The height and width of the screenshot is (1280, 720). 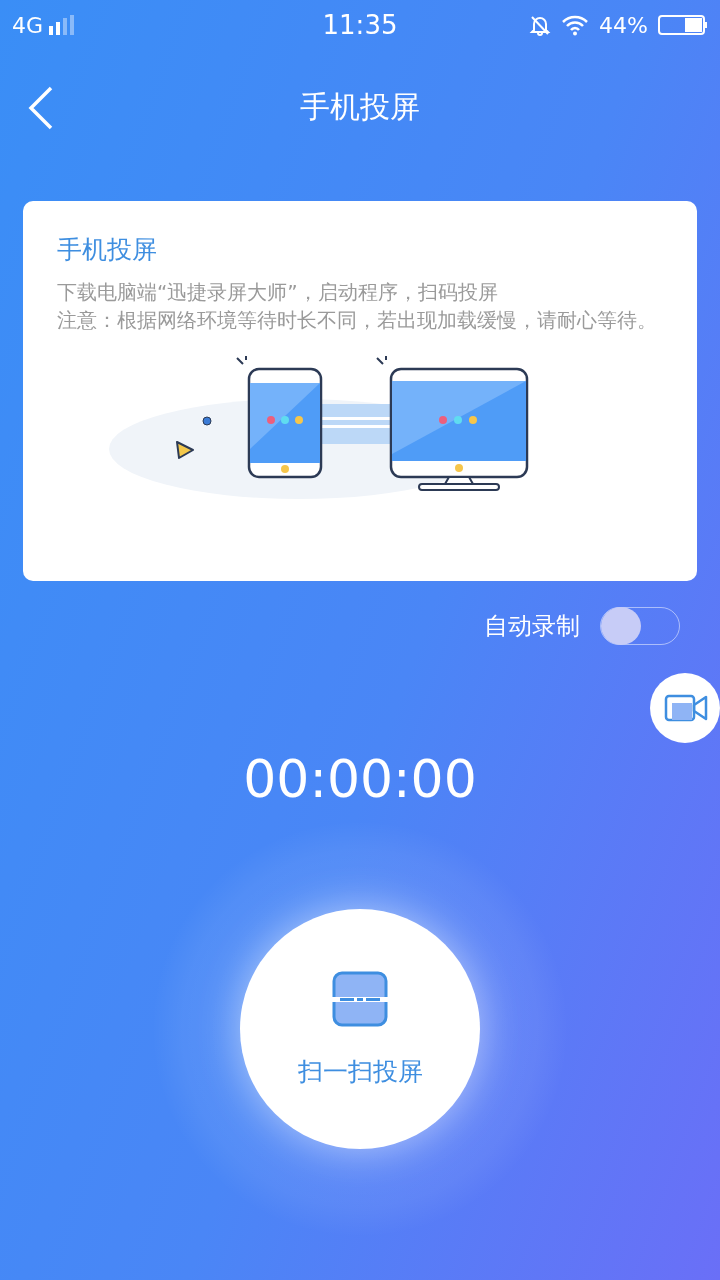 I want to click on recording-timer: 00:00:00, so click(x=360, y=779).